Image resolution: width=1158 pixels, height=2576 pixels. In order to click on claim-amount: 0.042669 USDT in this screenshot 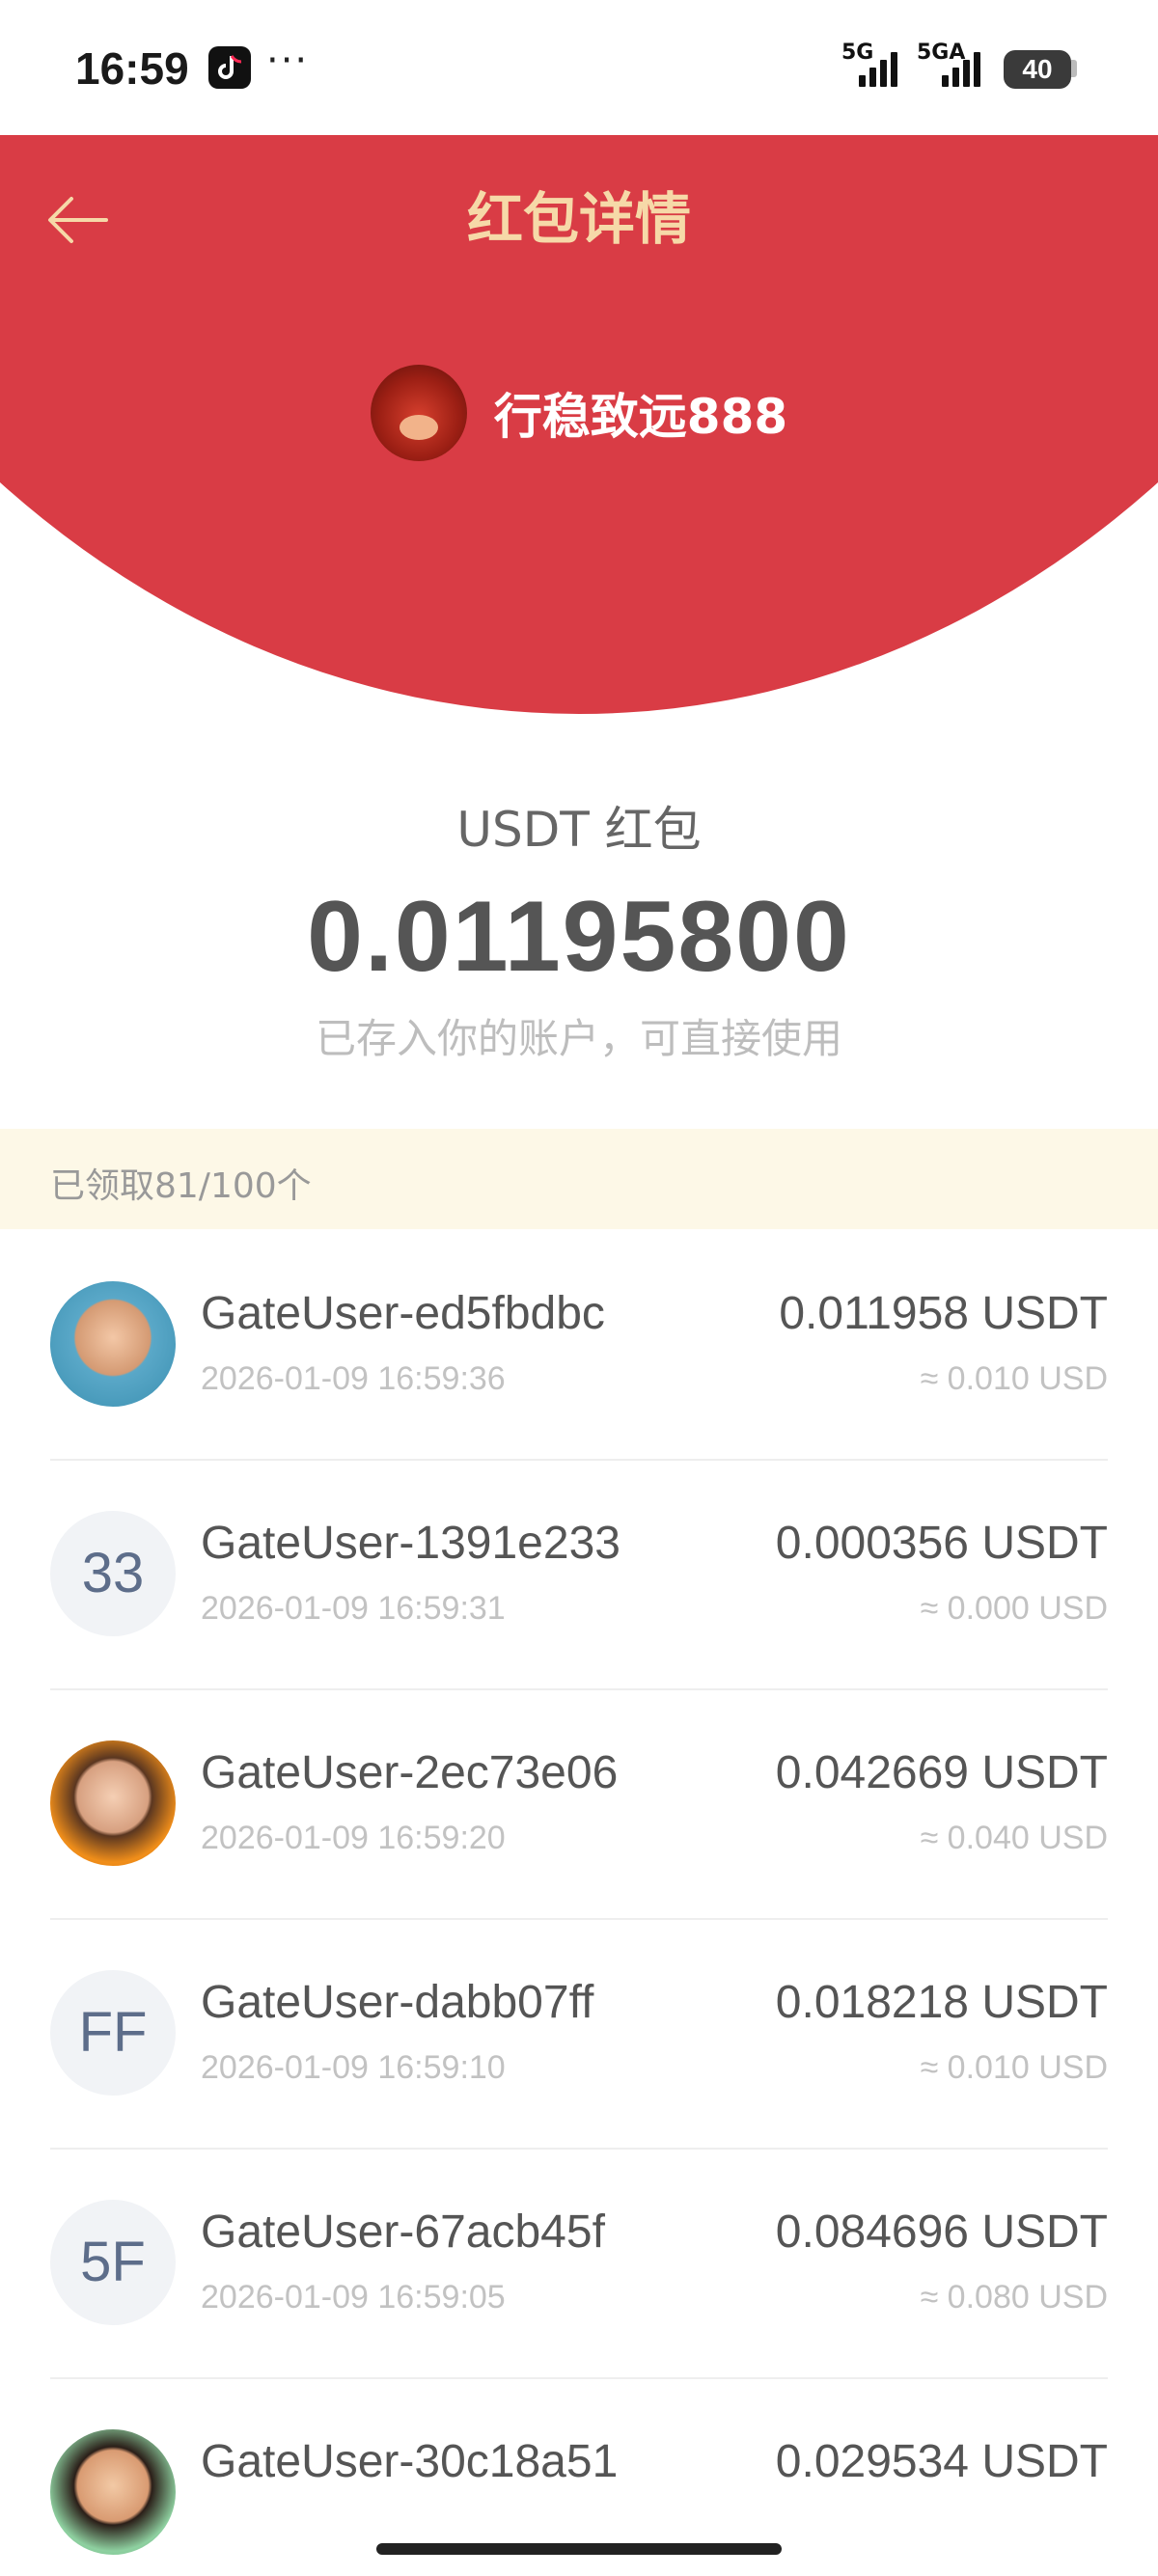, I will do `click(941, 1773)`.